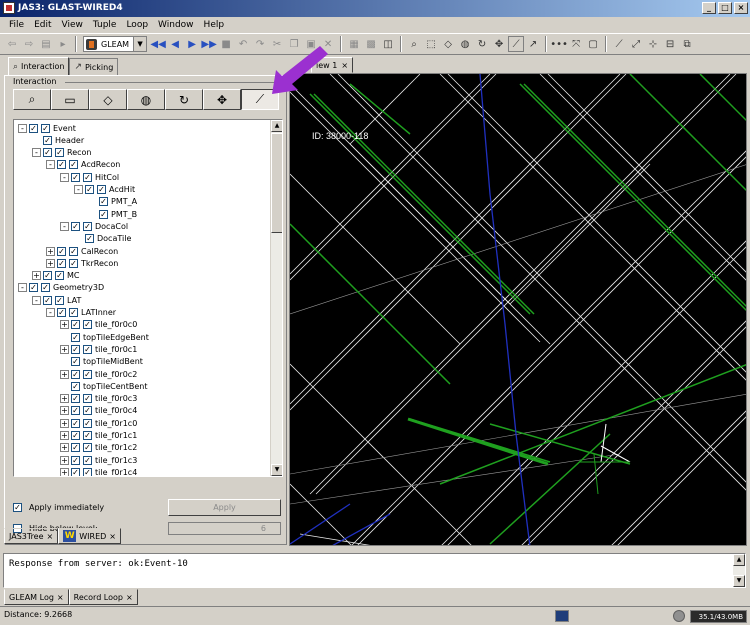 This screenshot has height=625, width=750. I want to click on minimize-button: _, so click(709, 8).